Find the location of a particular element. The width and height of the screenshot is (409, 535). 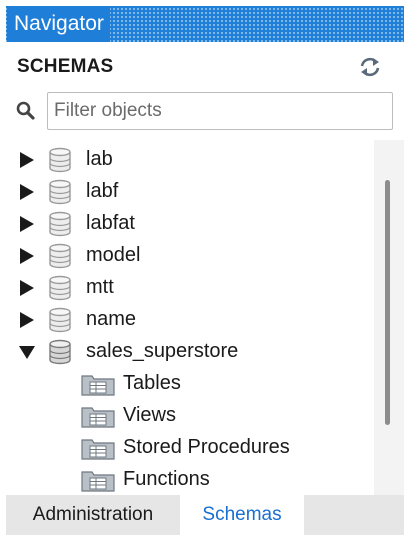

collapse-arrow-icon is located at coordinates (27, 352).